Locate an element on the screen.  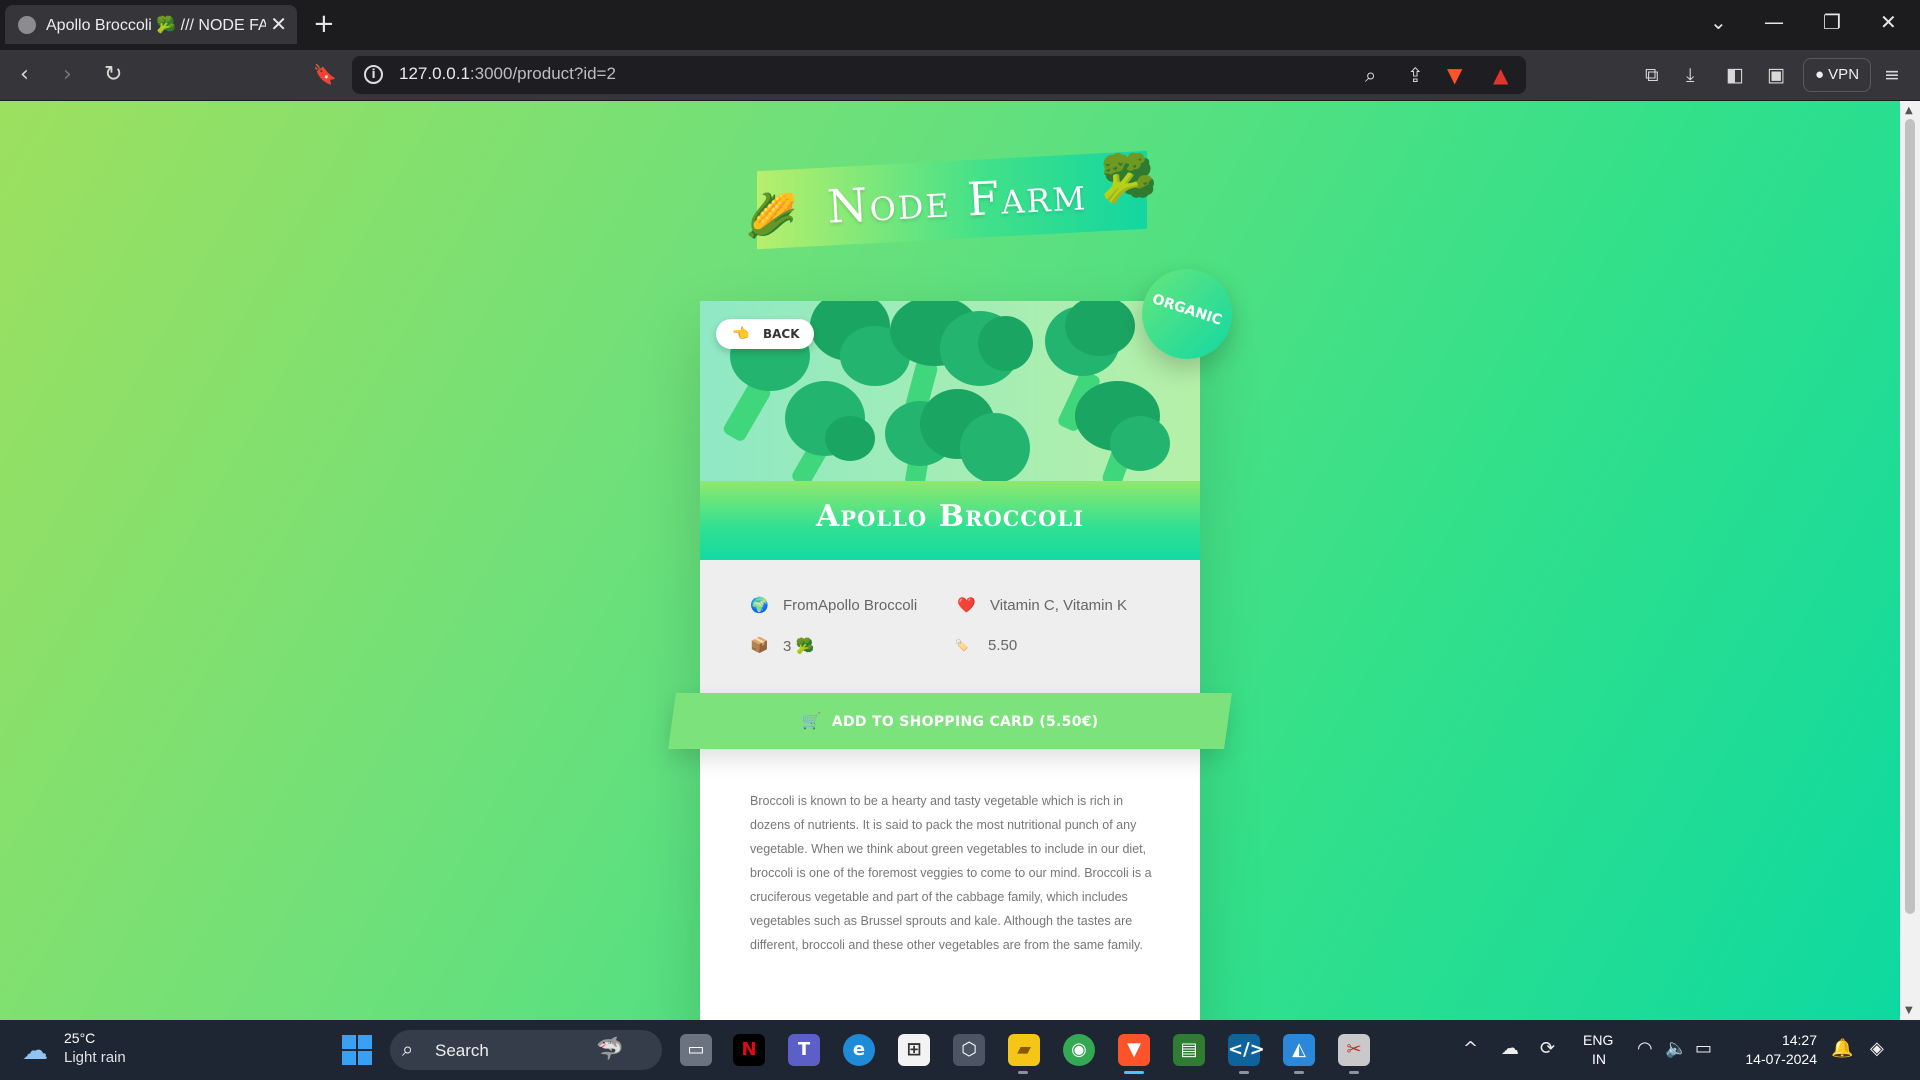
search-icon: ⌕ is located at coordinates (408, 1049).